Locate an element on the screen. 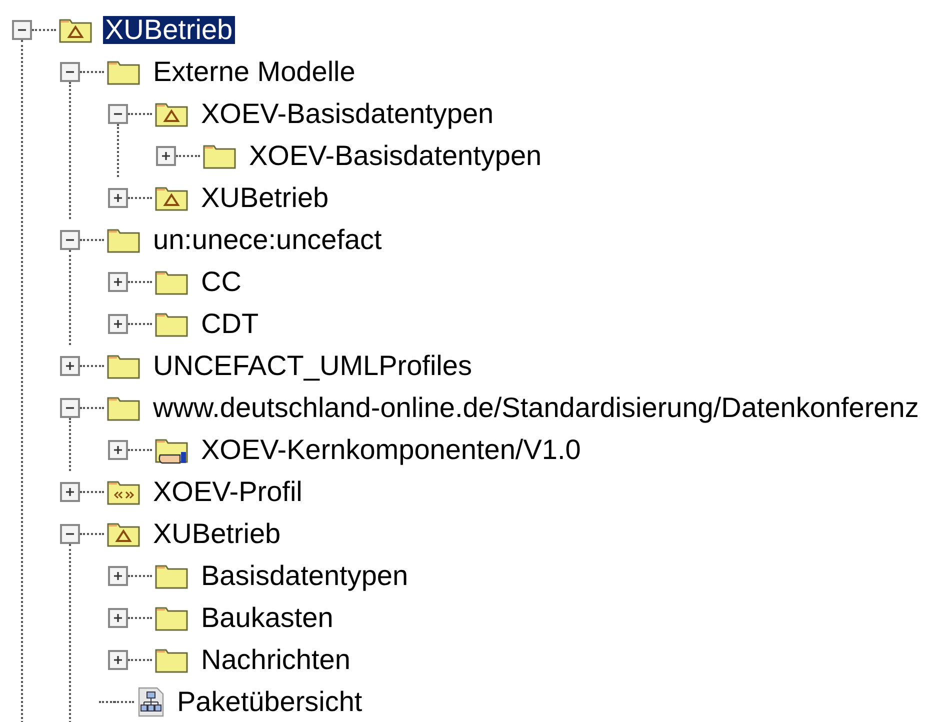 This screenshot has width=949, height=722. tree-item-label: XOEV-Kernkomponenten/V1.0 is located at coordinates (391, 450).